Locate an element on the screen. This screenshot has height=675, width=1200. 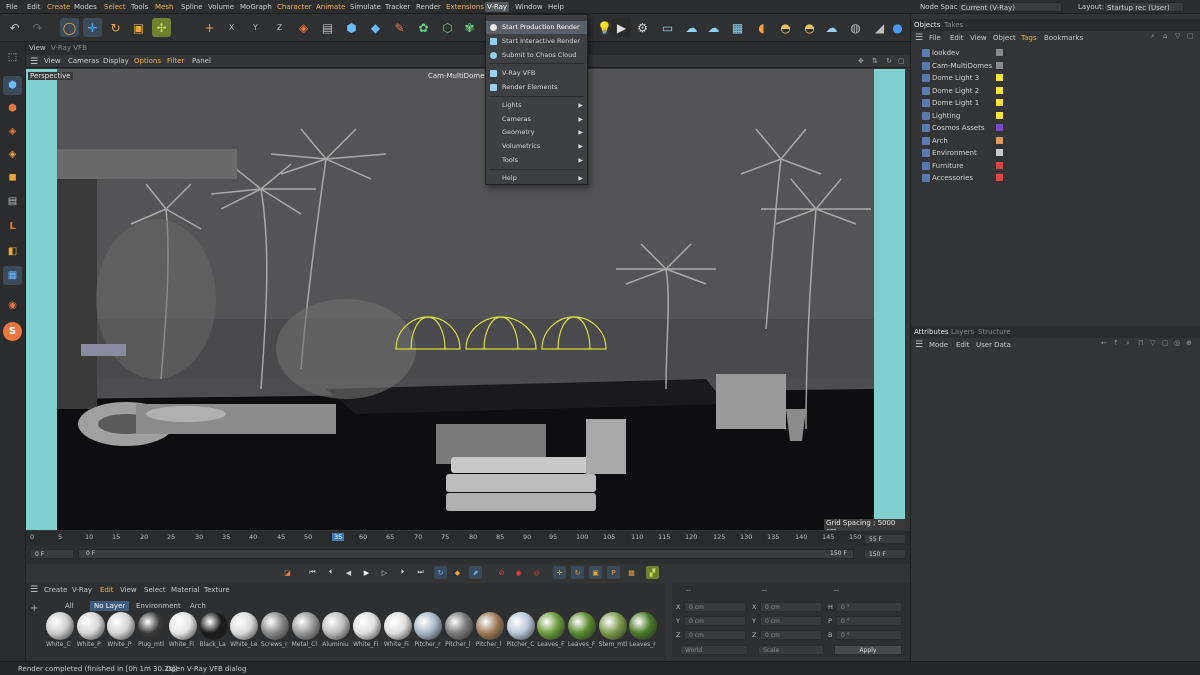
apply-button: Apply is located at coordinates (868, 650).